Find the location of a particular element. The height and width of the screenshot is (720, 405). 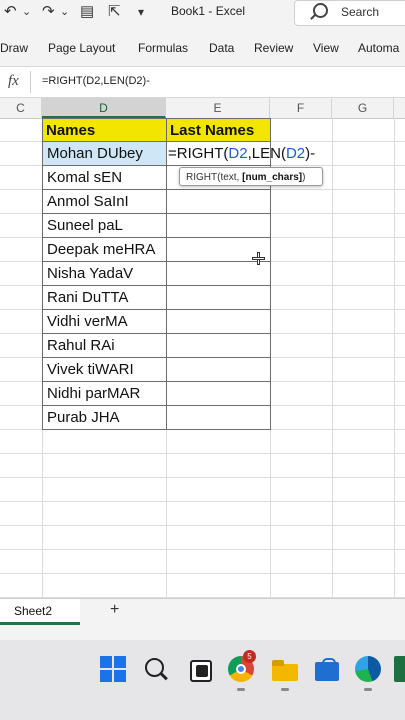

add-sheet-icon: + is located at coordinates (114, 610).